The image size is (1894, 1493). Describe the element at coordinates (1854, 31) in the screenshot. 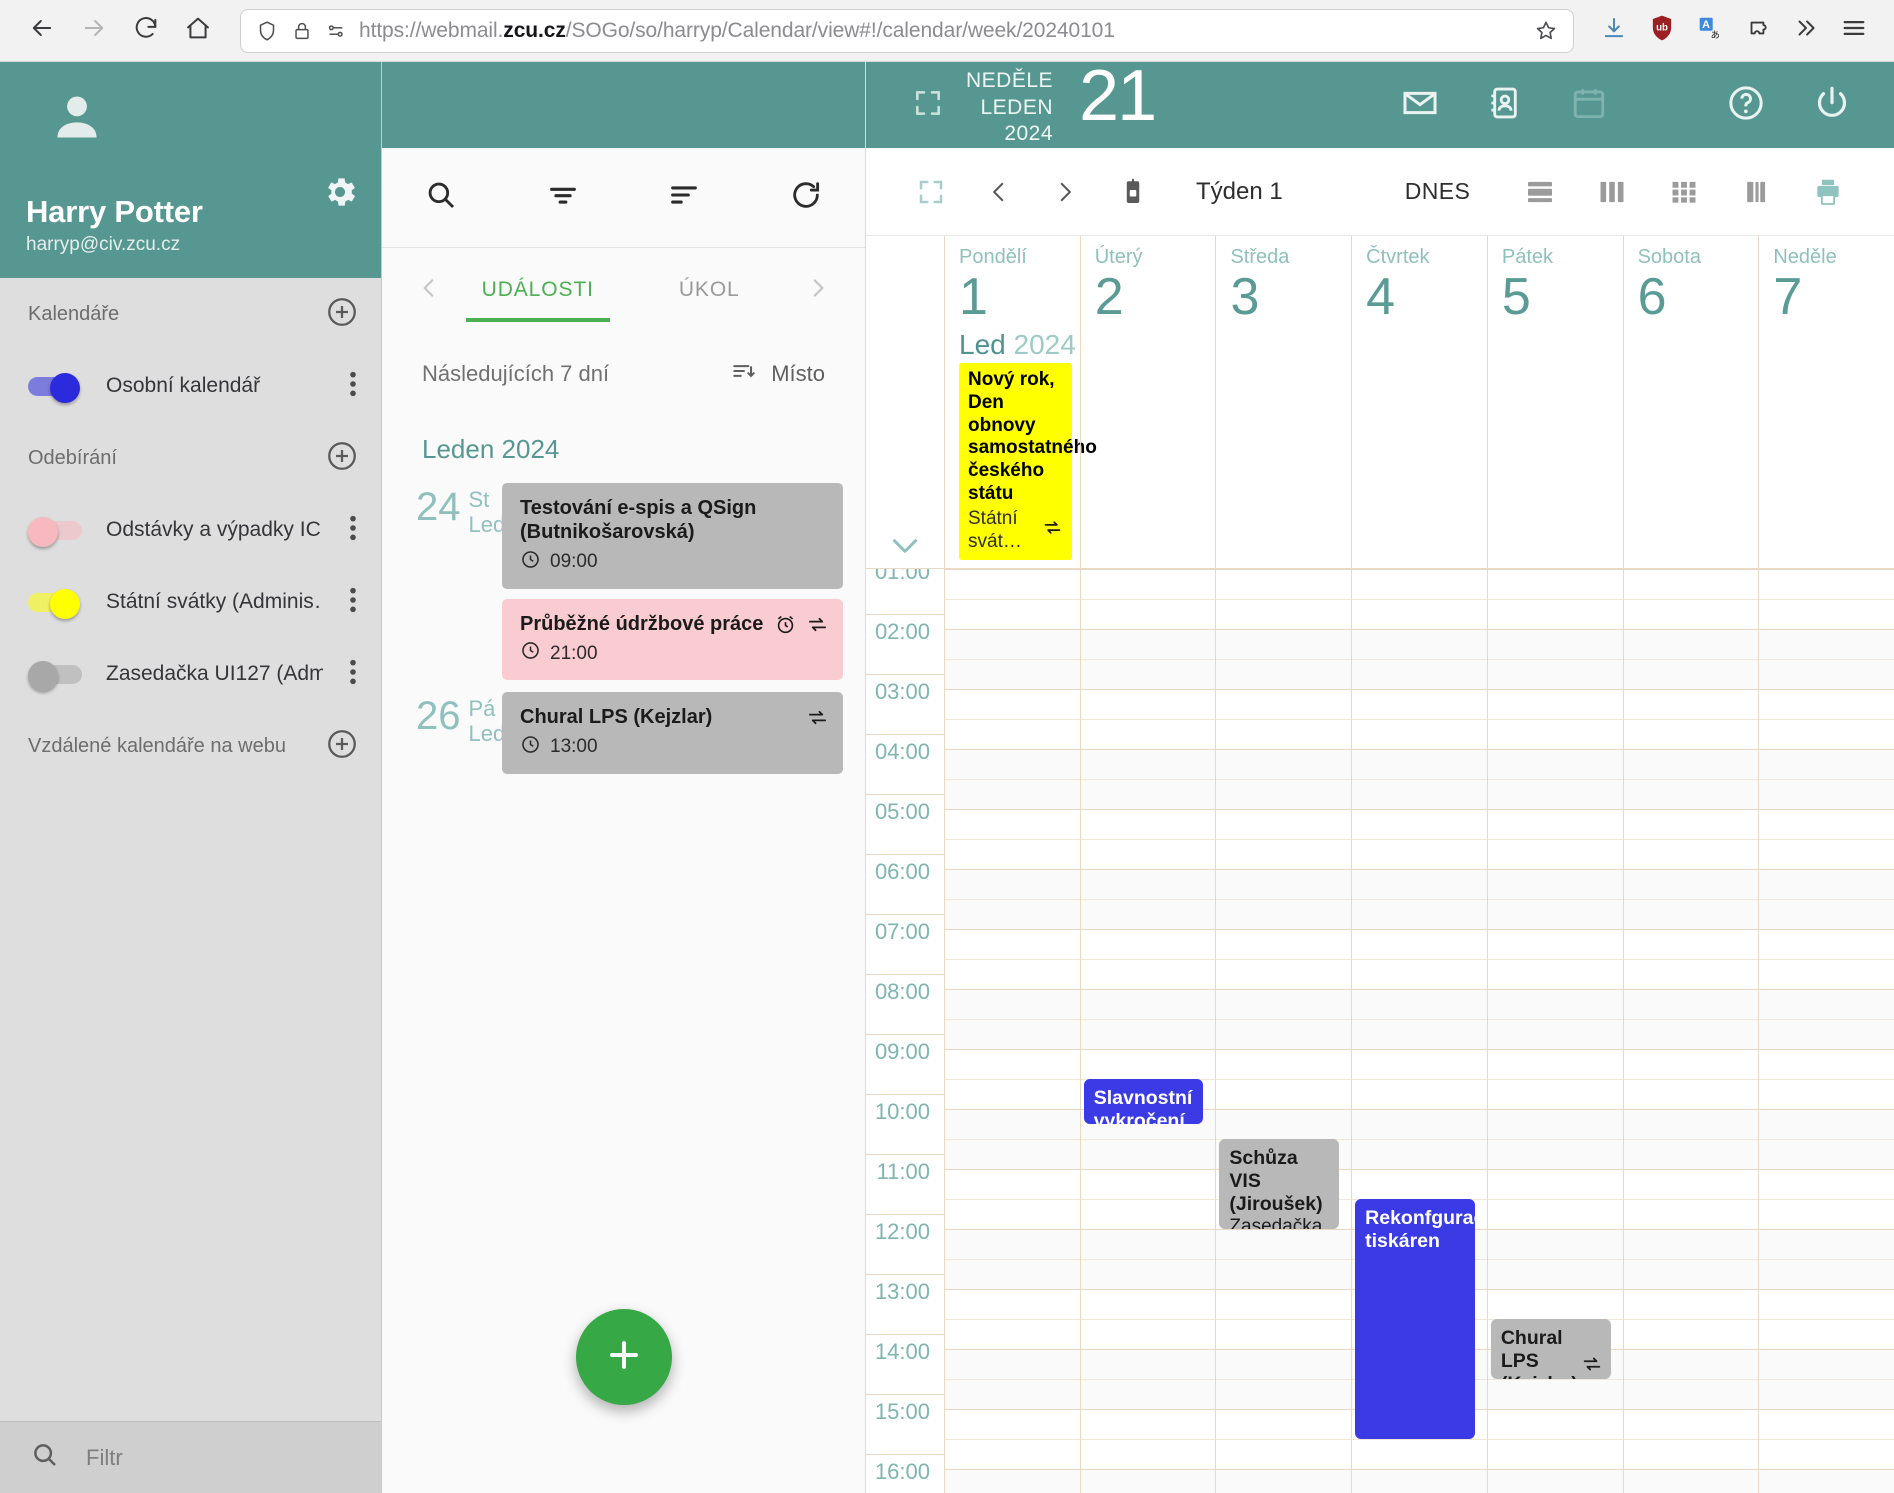

I see `app-menu-button` at that location.